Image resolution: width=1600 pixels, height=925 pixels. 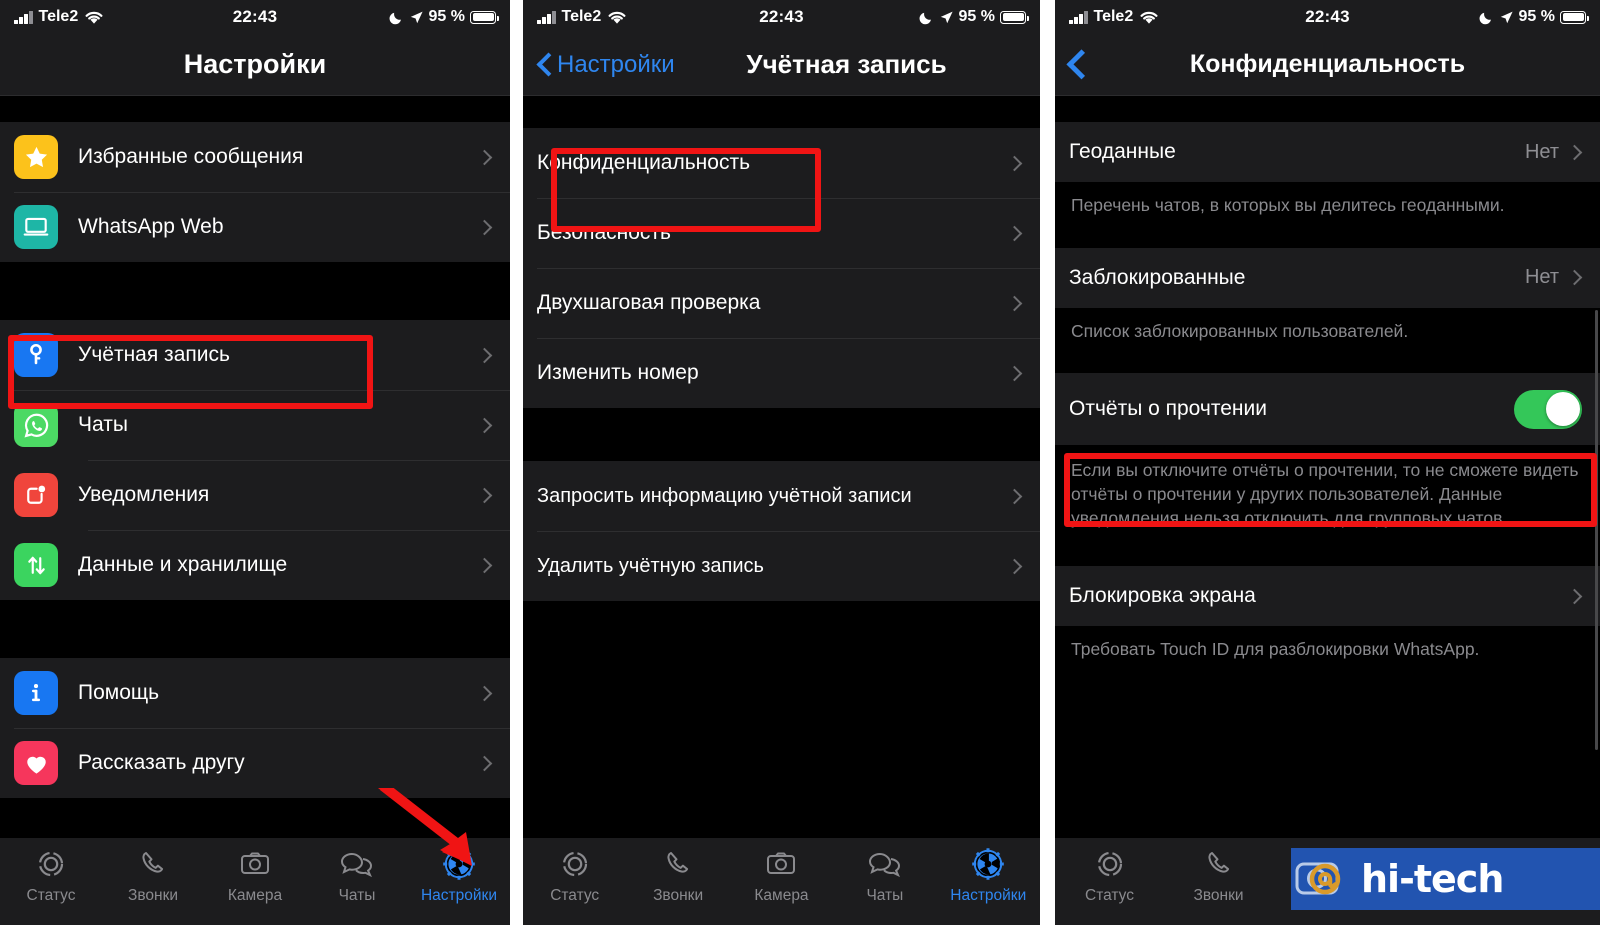 I want to click on scrollbar, so click(x=1596, y=530).